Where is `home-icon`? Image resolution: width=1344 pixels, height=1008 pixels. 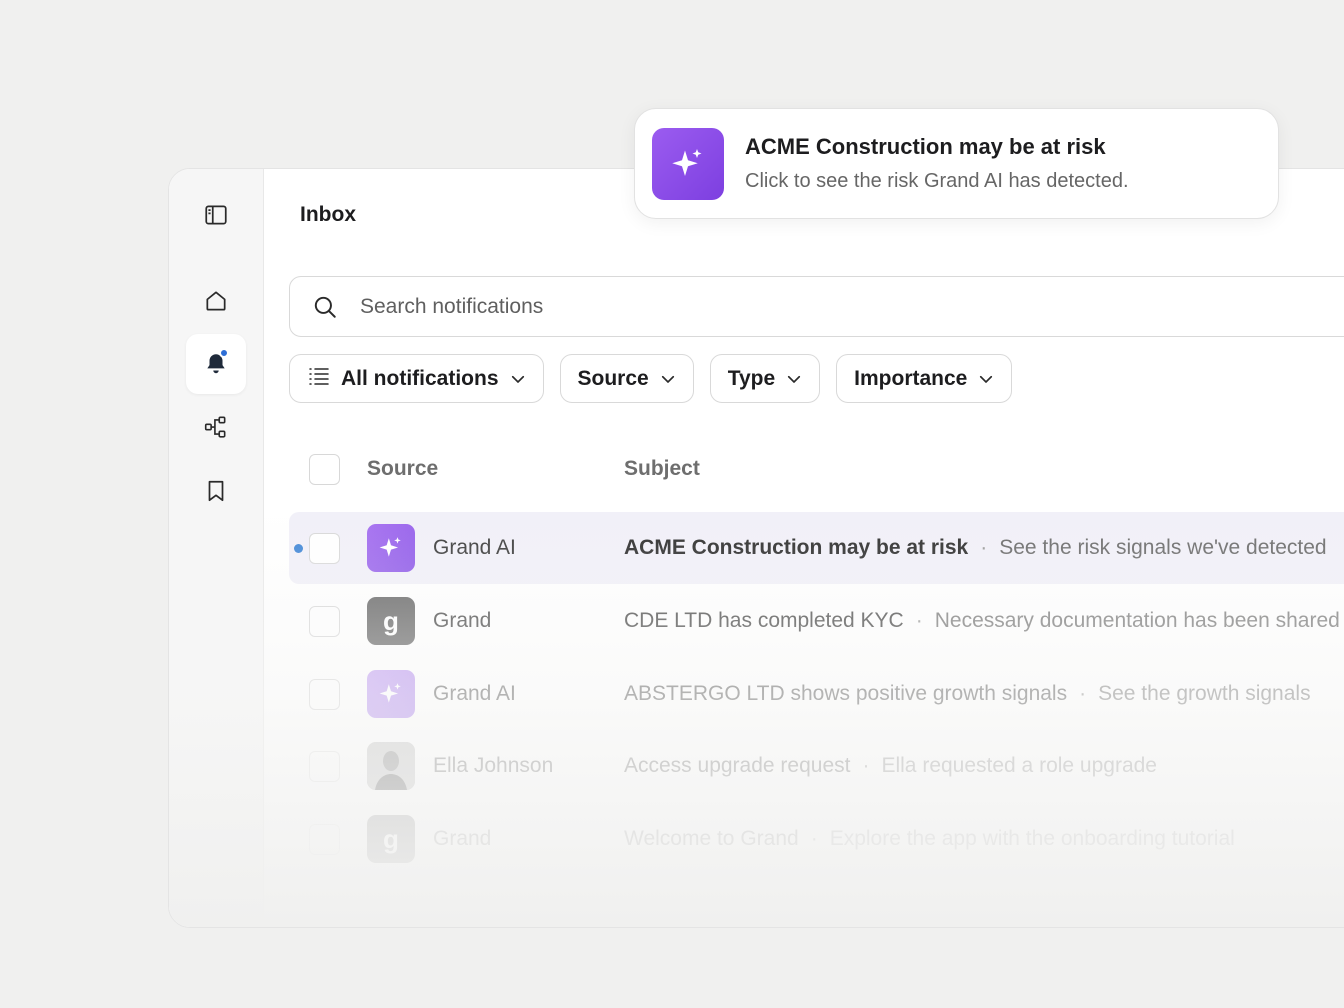
home-icon is located at coordinates (216, 301).